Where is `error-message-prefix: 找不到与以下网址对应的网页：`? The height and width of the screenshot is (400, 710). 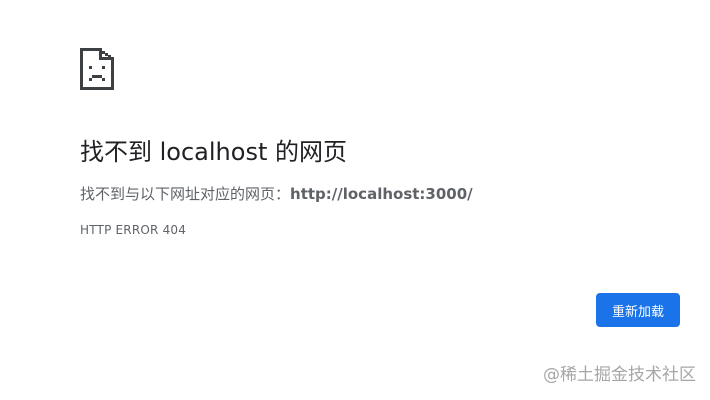 error-message-prefix: 找不到与以下网址对应的网页： is located at coordinates (185, 194).